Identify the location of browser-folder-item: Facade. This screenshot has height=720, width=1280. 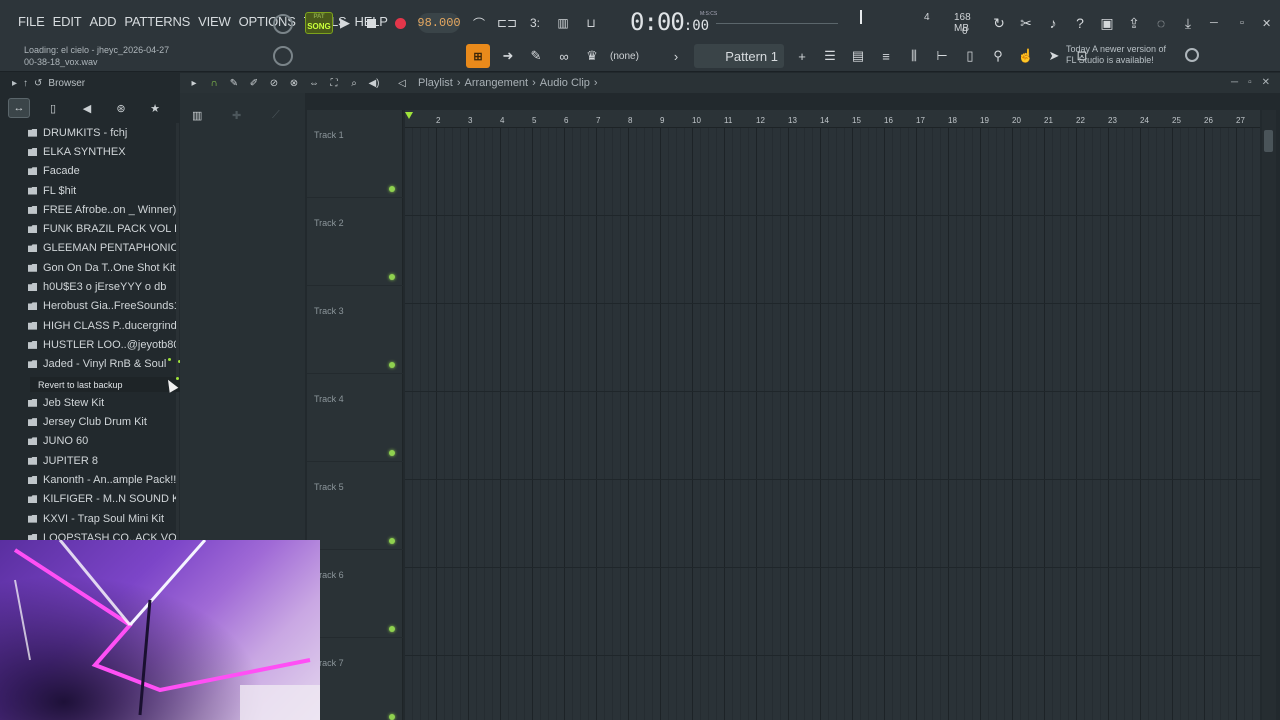
(102, 171).